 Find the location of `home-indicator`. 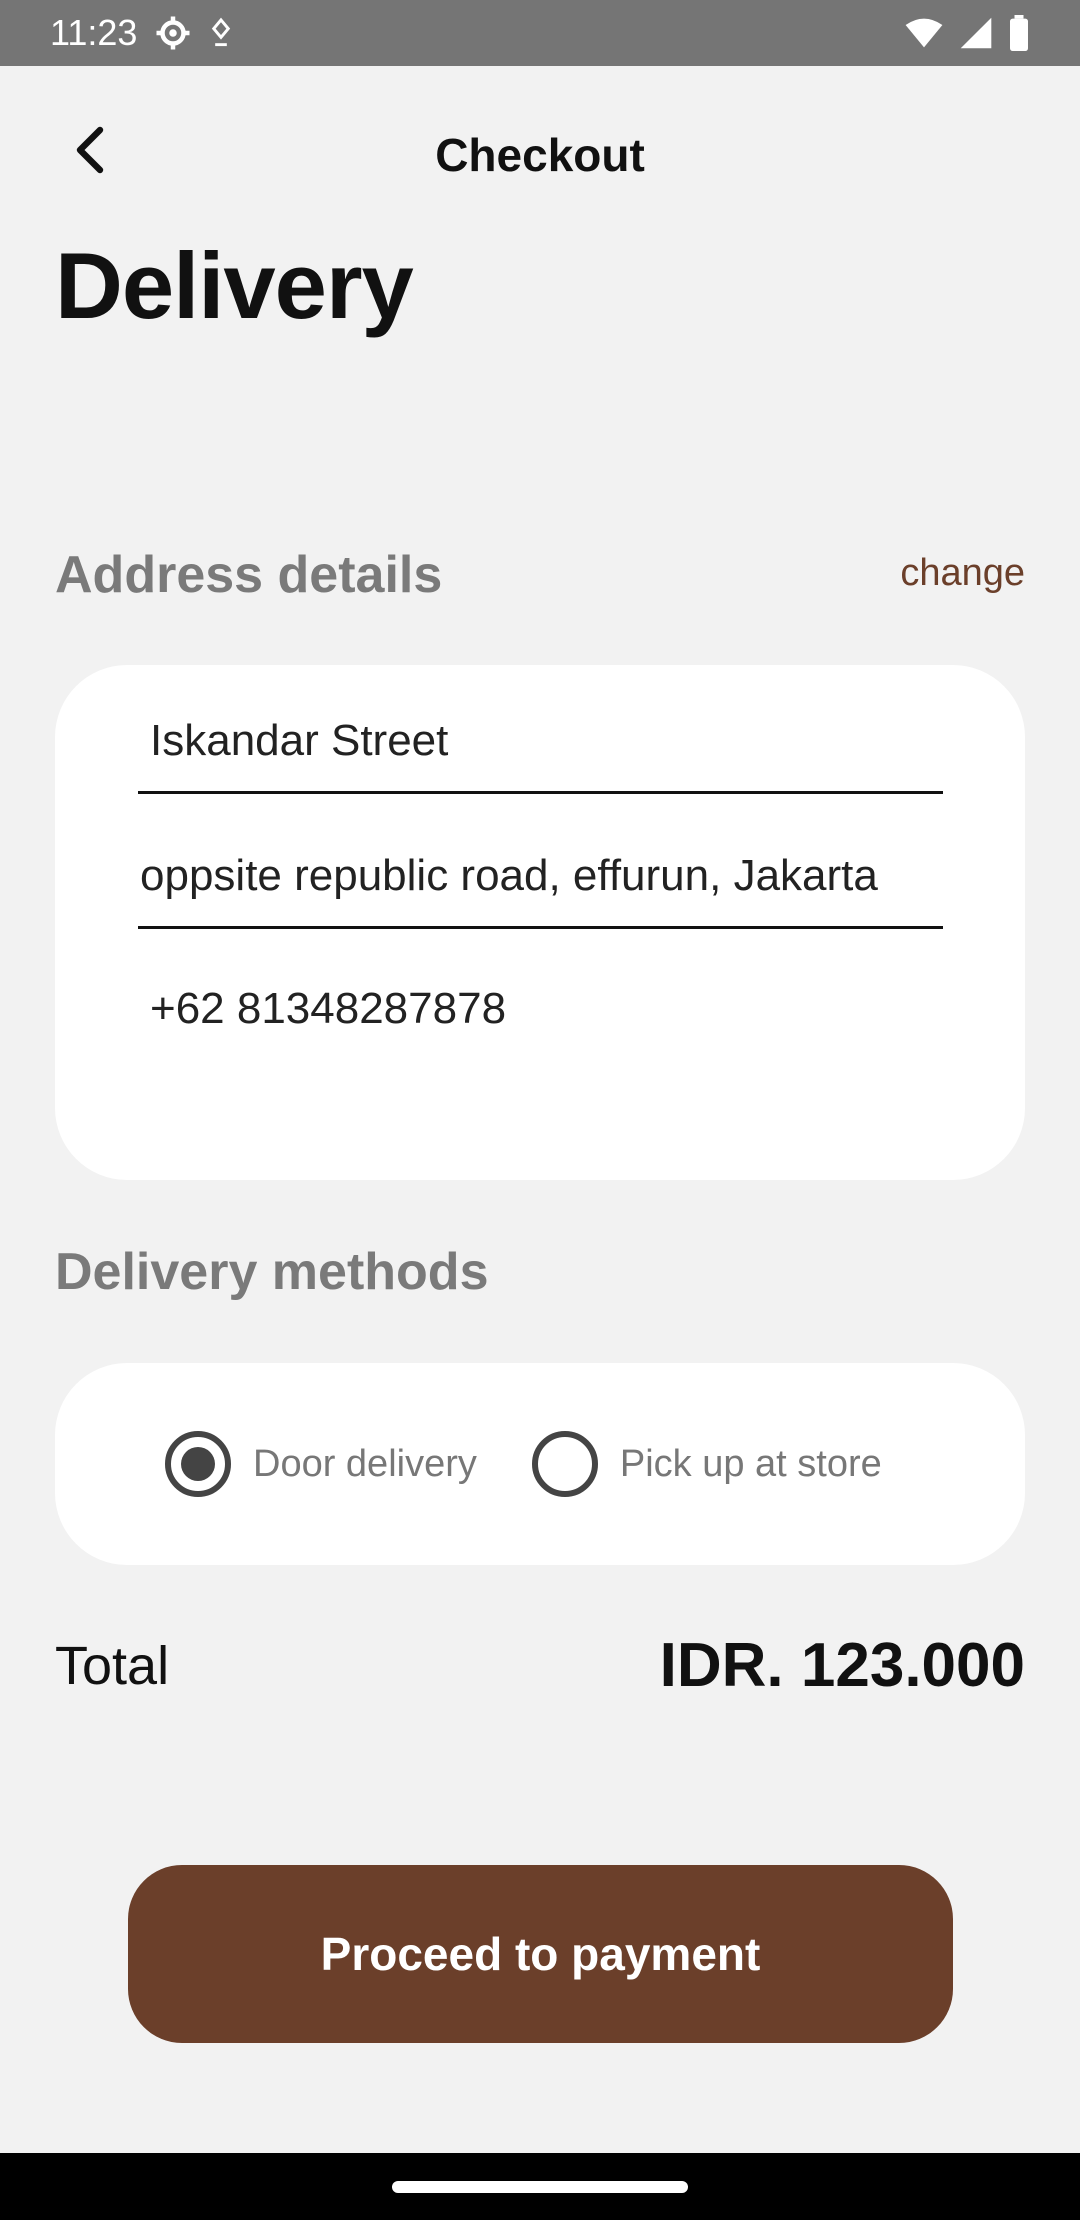

home-indicator is located at coordinates (540, 2186).